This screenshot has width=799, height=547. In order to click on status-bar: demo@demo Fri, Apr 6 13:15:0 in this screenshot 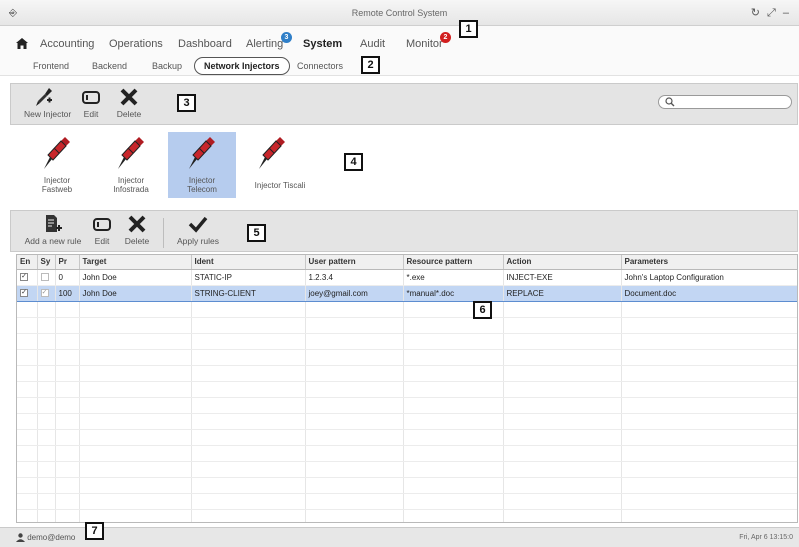, I will do `click(399, 537)`.